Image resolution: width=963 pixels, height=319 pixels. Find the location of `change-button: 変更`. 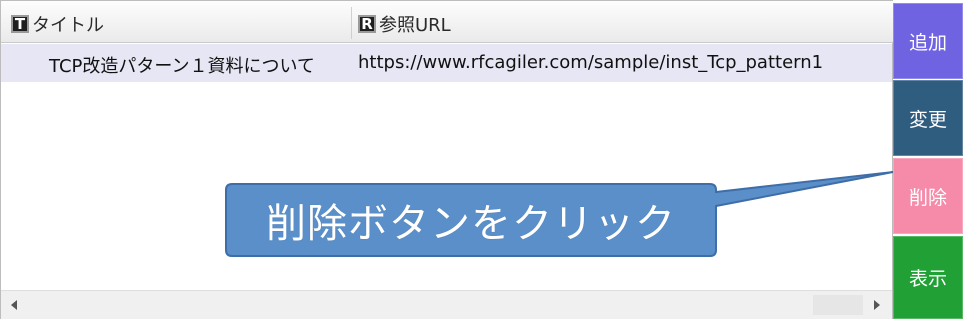

change-button: 変更 is located at coordinates (928, 118).